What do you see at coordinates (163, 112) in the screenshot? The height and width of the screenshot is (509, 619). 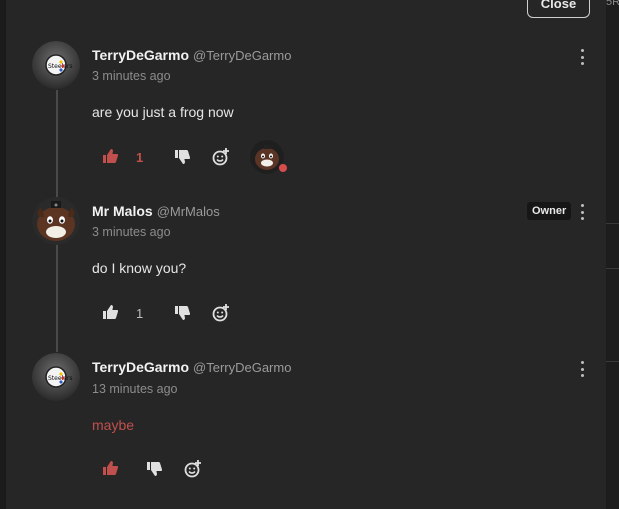 I see `comment-text: are you just a frog now` at bounding box center [163, 112].